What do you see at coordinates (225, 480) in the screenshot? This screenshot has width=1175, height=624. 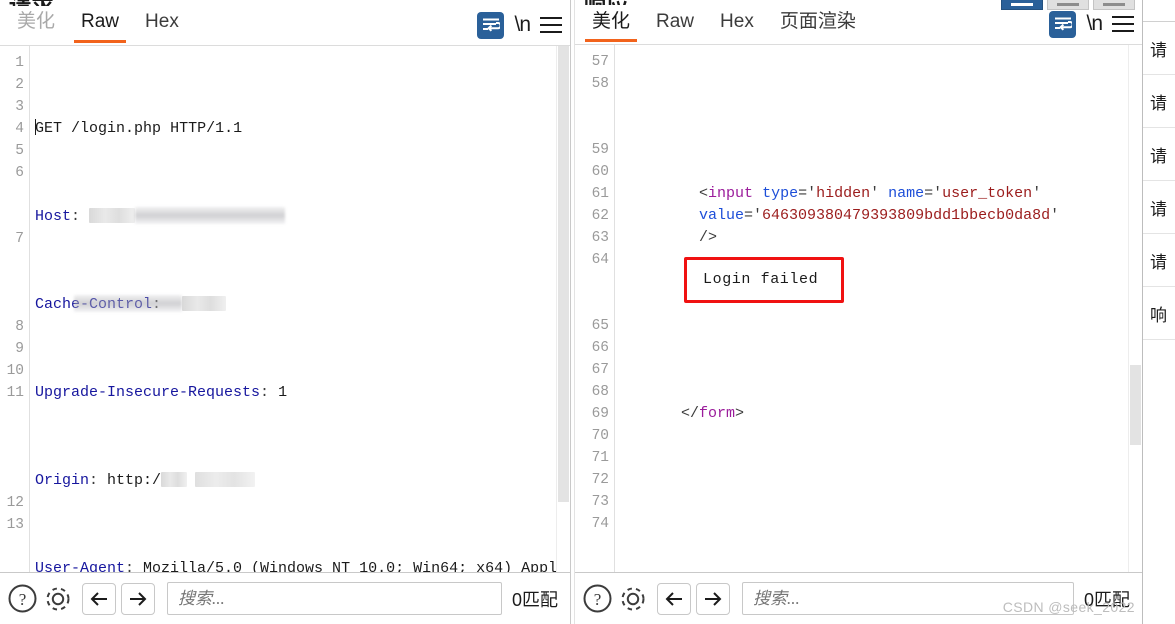 I see `redaction-block` at bounding box center [225, 480].